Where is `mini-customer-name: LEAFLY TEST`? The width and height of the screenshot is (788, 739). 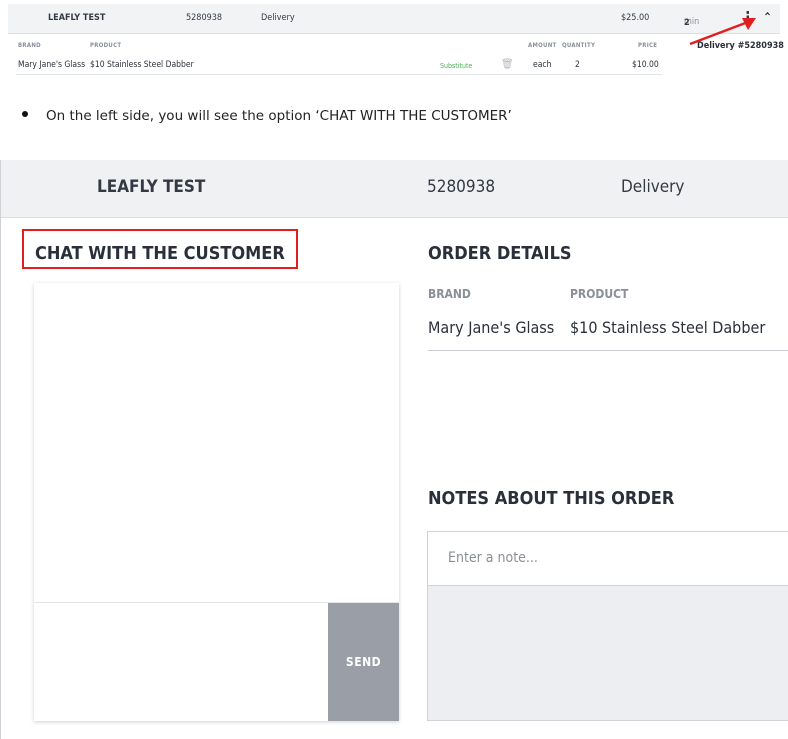 mini-customer-name: LEAFLY TEST is located at coordinates (77, 18).